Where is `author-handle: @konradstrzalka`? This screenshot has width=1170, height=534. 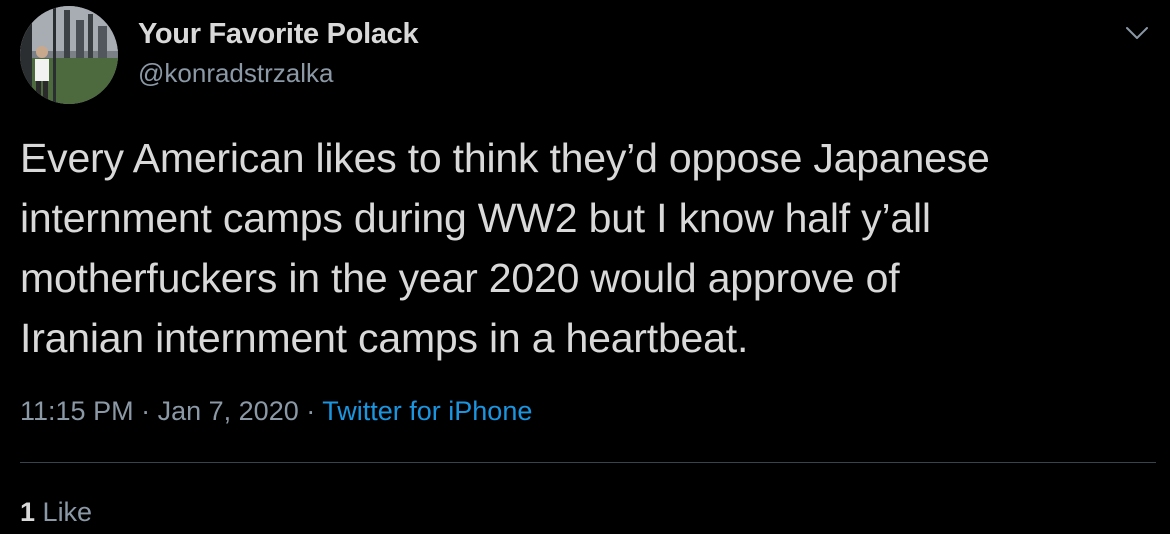 author-handle: @konradstrzalka is located at coordinates (235, 73).